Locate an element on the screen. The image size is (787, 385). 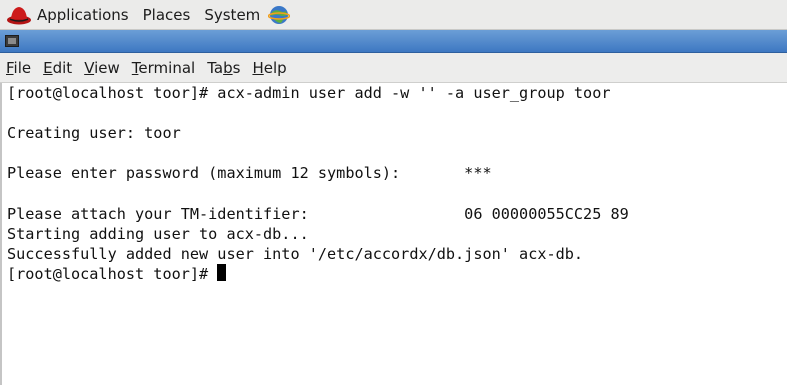
places-menu: Places is located at coordinates (167, 15).